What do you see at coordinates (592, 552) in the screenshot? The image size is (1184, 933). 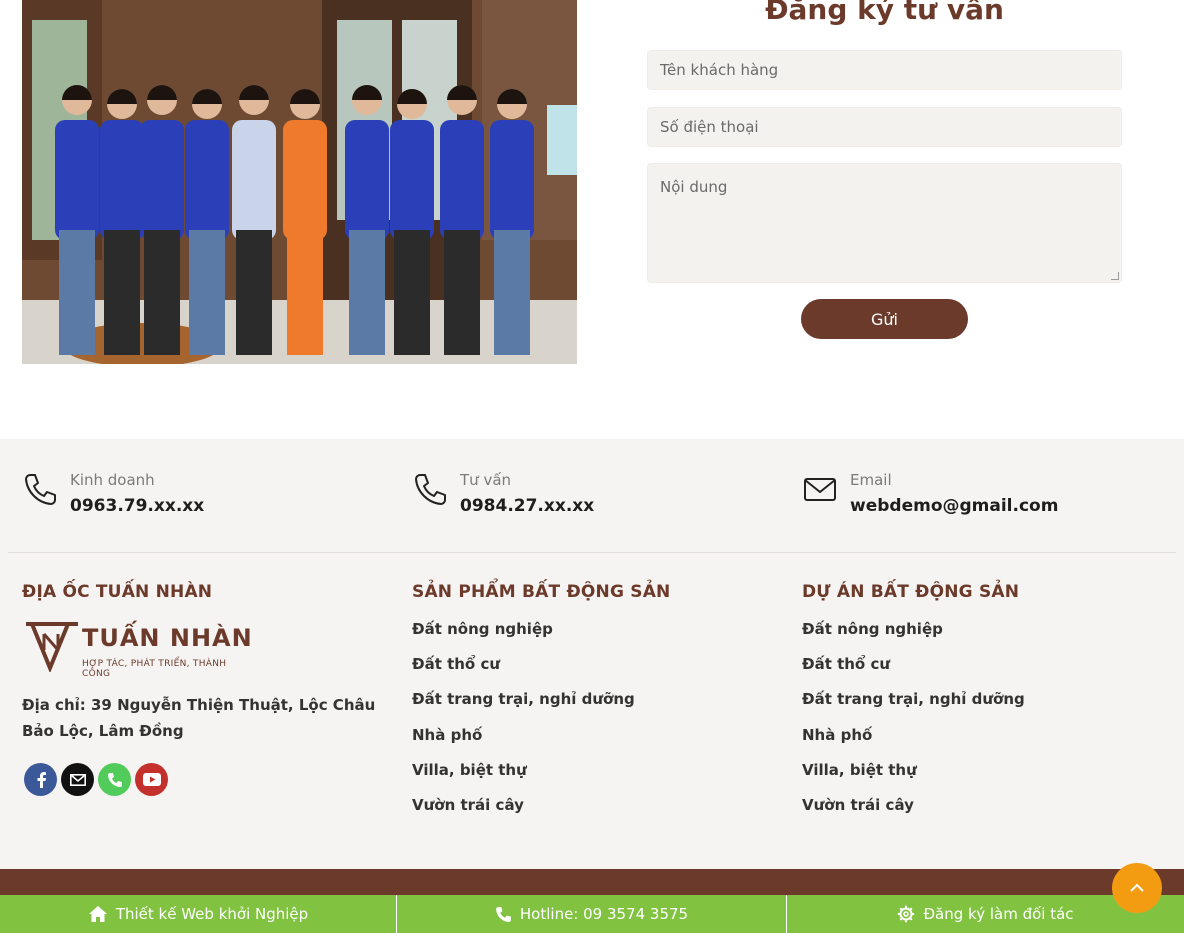 I see `footer-divider` at bounding box center [592, 552].